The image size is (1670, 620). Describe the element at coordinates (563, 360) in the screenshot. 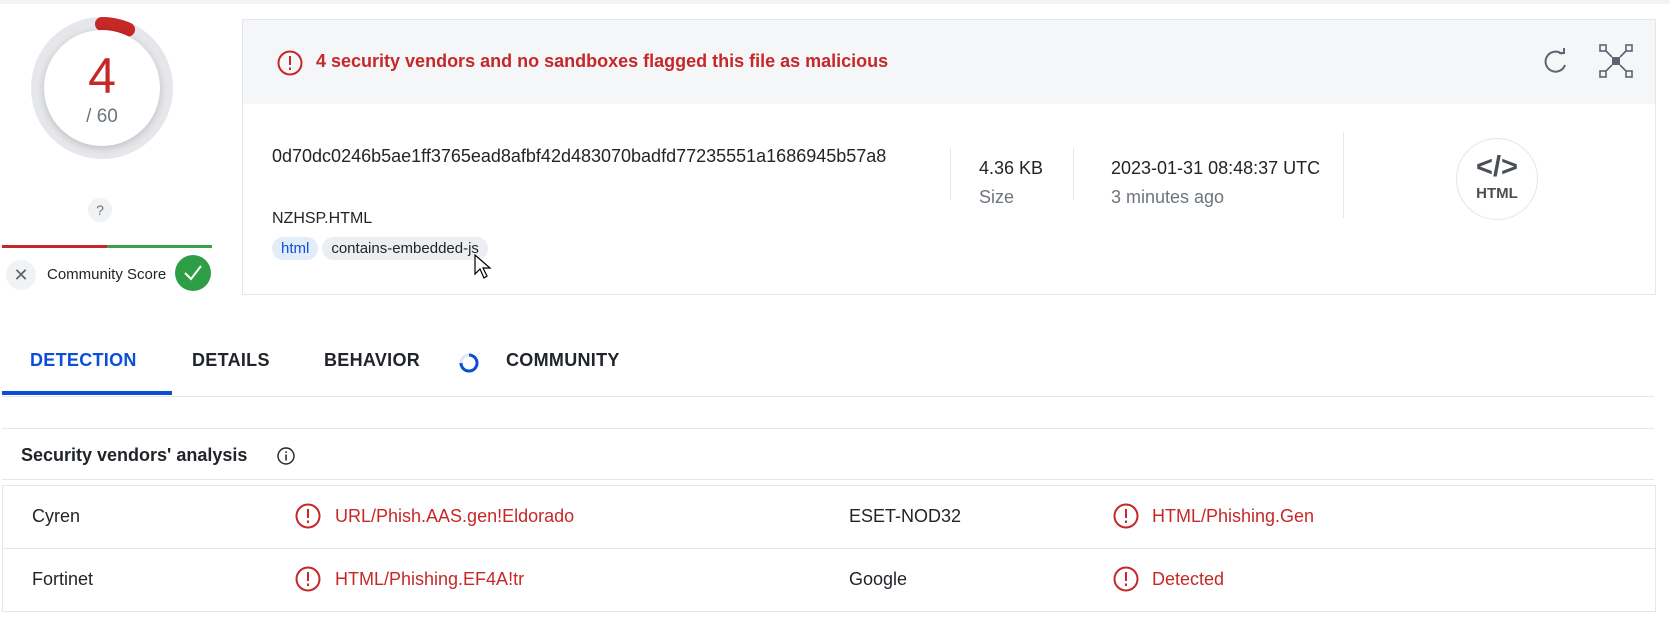

I see `tab-community: COMMUNITY` at that location.